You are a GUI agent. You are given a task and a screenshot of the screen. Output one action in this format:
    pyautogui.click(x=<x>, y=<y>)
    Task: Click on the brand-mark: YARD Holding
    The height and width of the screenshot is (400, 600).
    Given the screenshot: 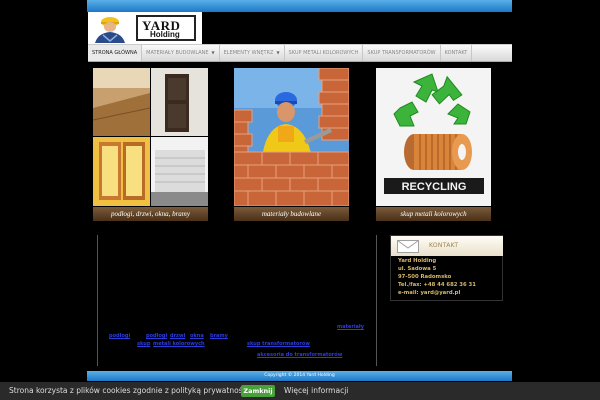 What is the action you would take?
    pyautogui.click(x=166, y=28)
    